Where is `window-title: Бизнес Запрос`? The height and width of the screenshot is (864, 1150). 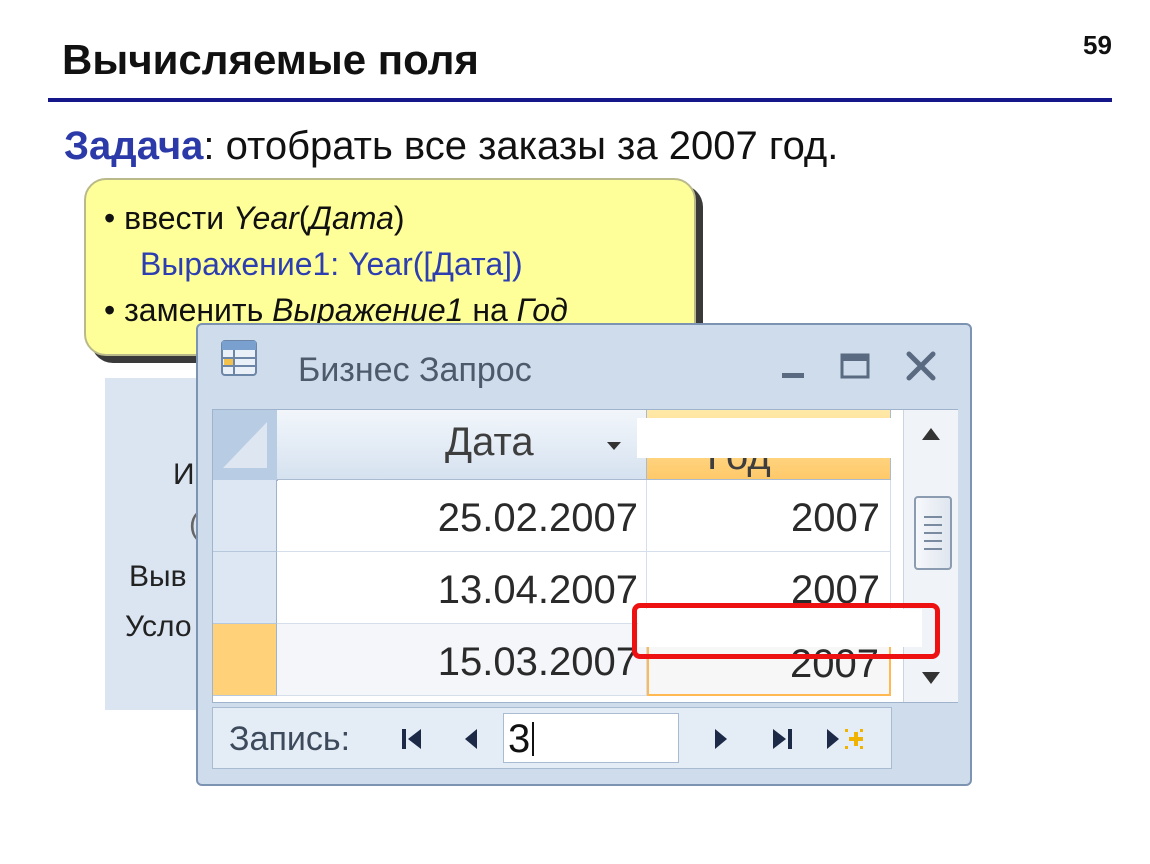
window-title: Бизнес Запрос is located at coordinates (415, 370).